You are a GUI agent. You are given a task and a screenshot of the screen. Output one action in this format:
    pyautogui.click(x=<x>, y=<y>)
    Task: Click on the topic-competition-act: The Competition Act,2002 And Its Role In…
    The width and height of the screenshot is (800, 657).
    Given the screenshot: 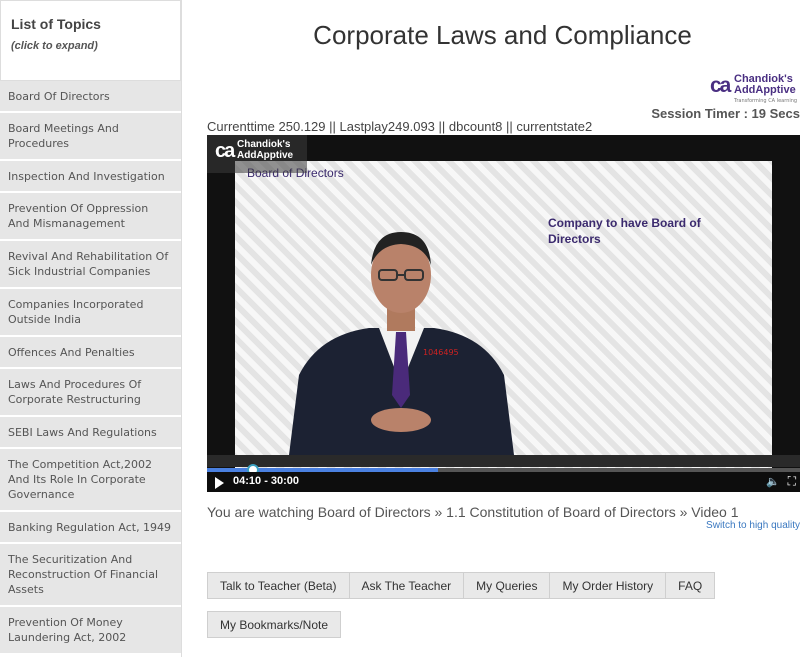 What is the action you would take?
    pyautogui.click(x=90, y=480)
    